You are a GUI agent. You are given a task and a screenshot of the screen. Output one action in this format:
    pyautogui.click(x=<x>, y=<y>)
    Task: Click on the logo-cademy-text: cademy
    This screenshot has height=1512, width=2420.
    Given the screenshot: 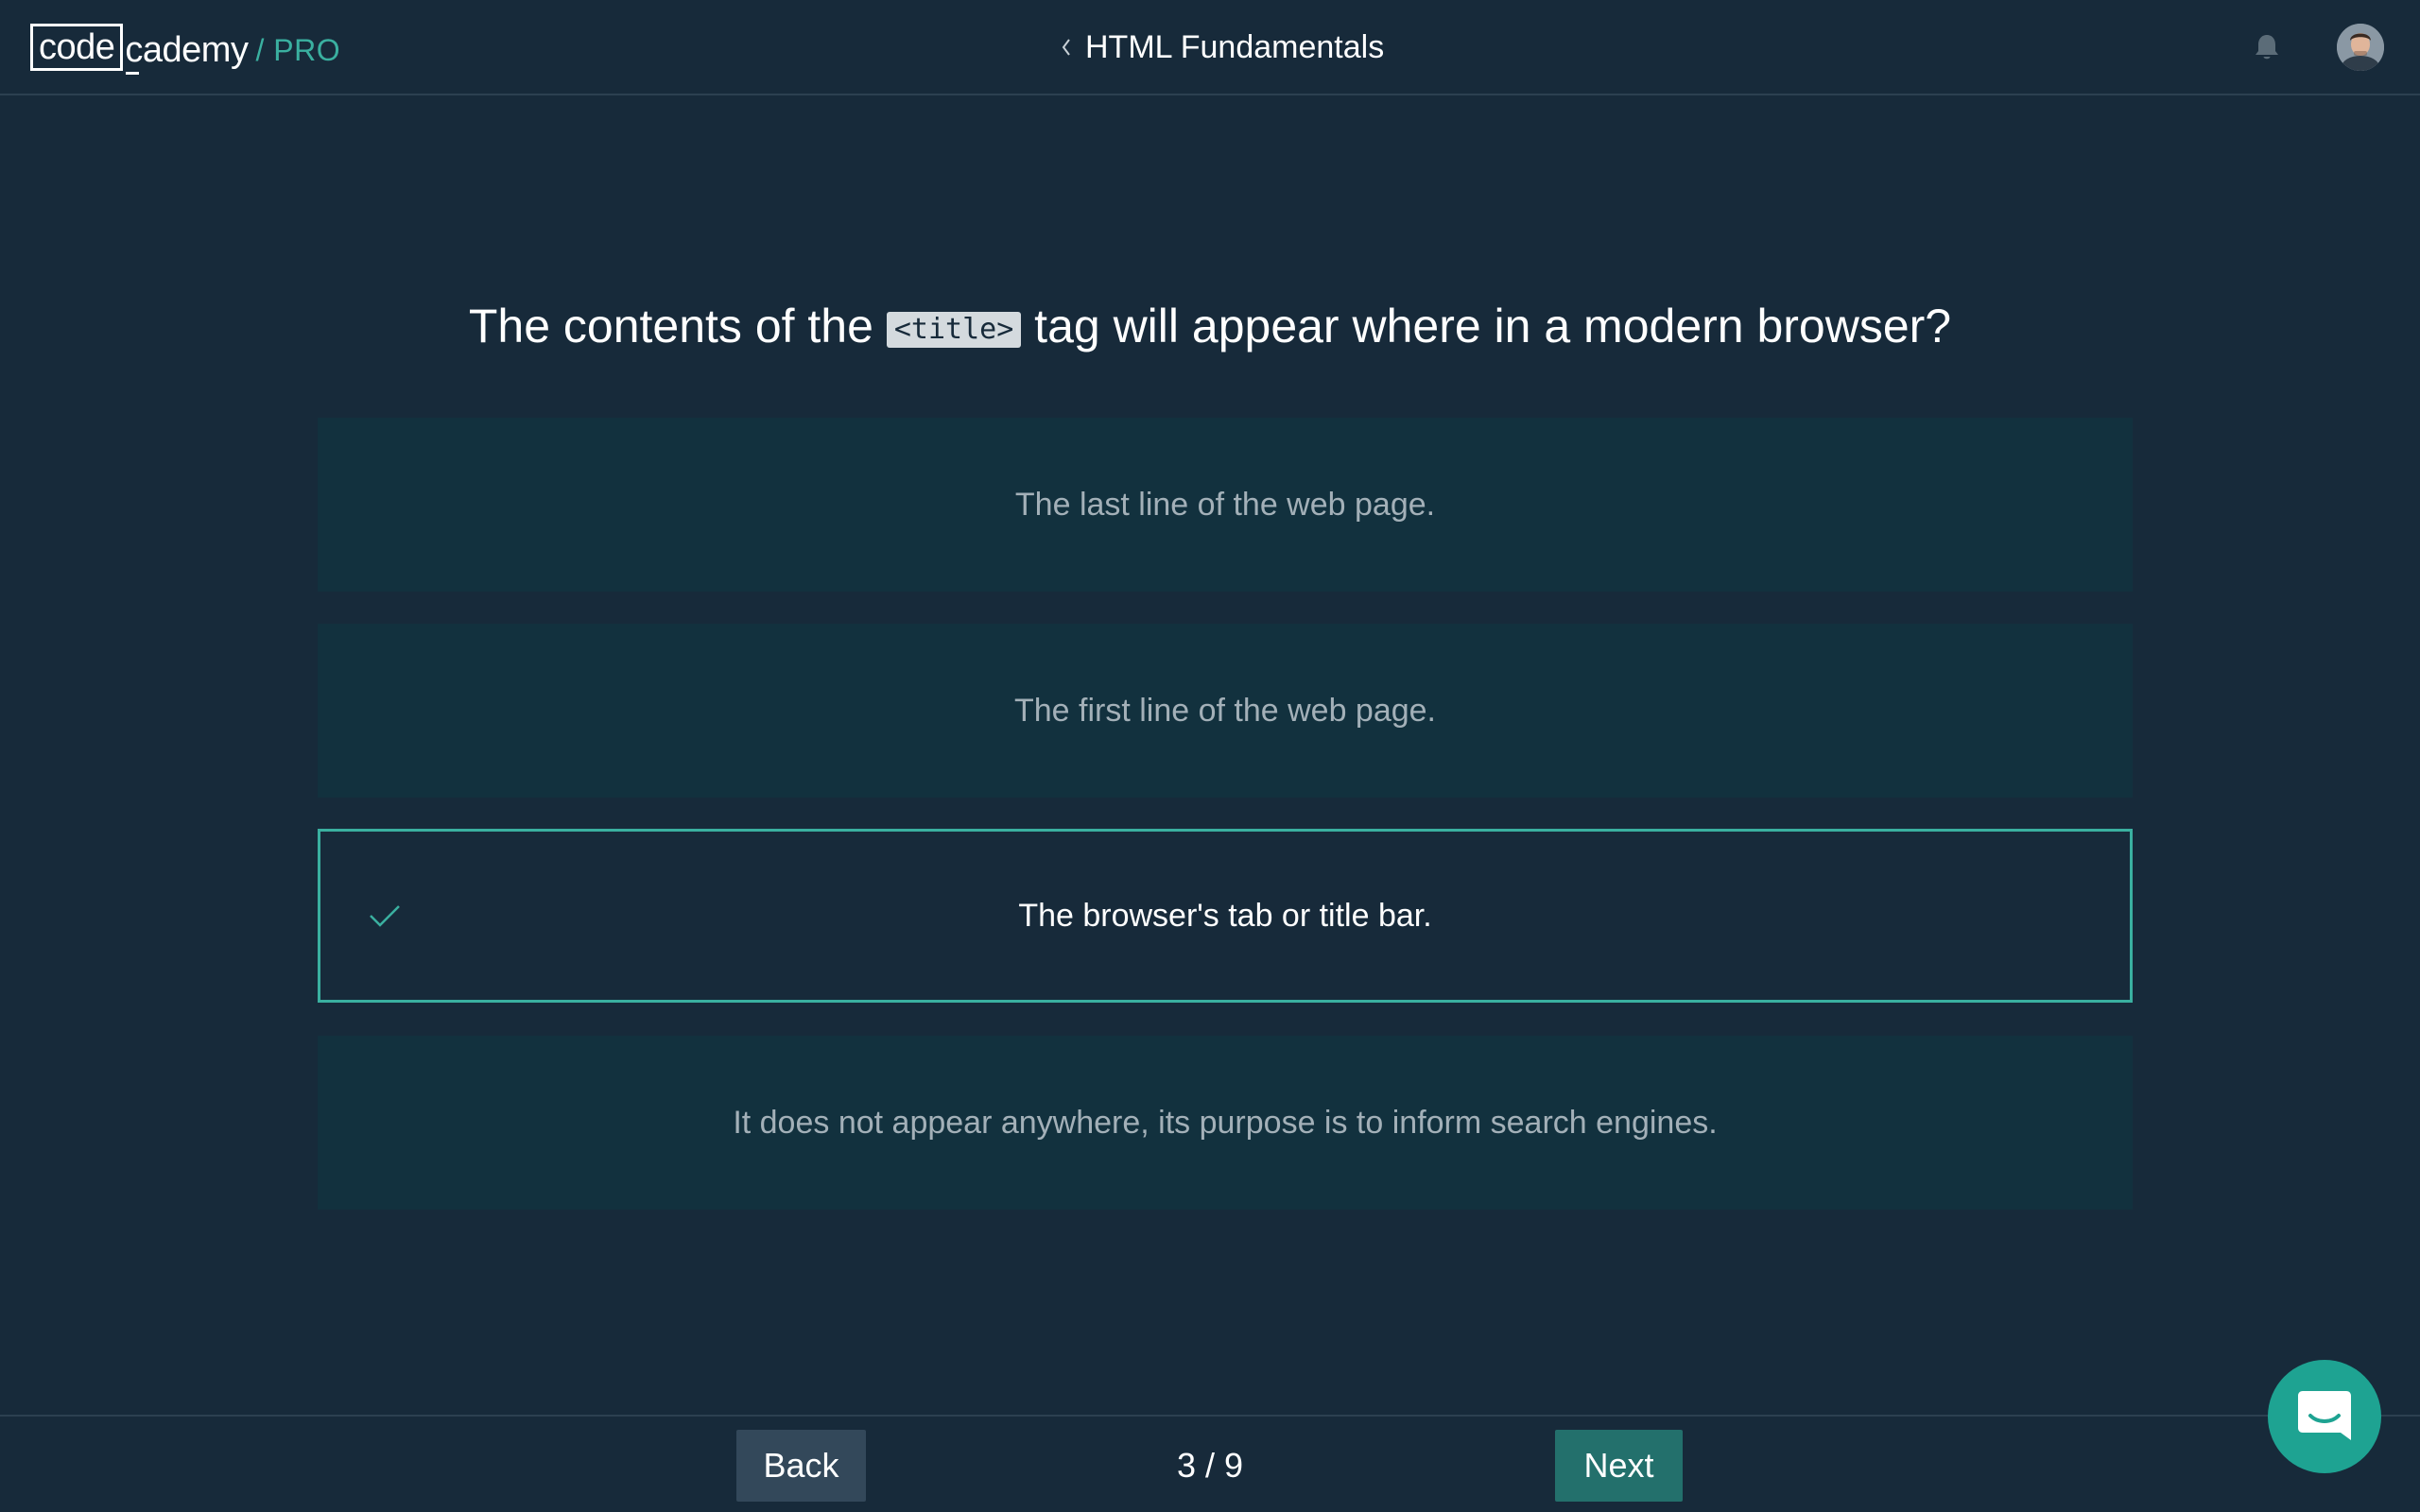 What is the action you would take?
    pyautogui.click(x=187, y=50)
    